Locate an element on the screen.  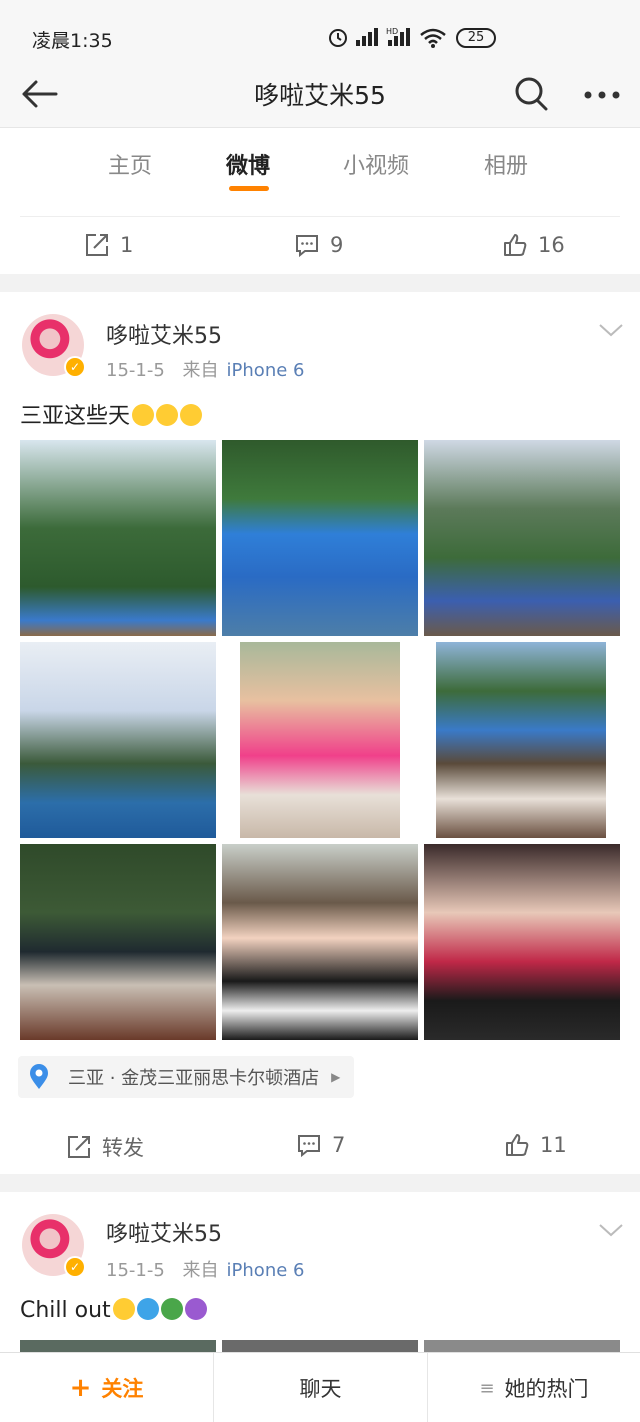
prev-comment-count: 9 is located at coordinates (337, 245).